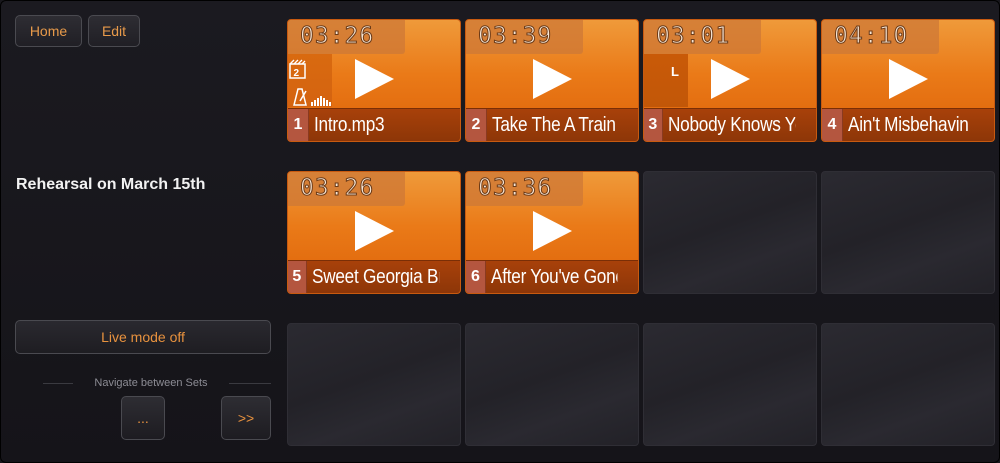  I want to click on metronome-icon, so click(300, 97).